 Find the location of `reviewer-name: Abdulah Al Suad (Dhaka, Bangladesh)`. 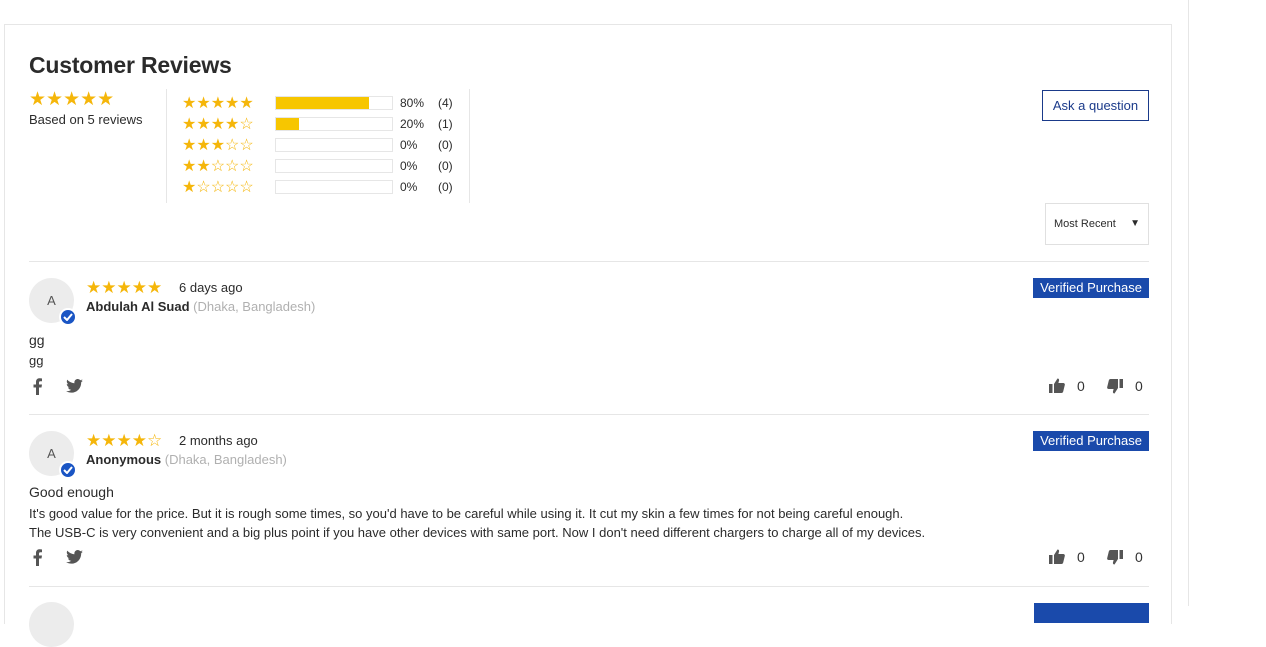

reviewer-name: Abdulah Al Suad (Dhaka, Bangladesh) is located at coordinates (201, 306).